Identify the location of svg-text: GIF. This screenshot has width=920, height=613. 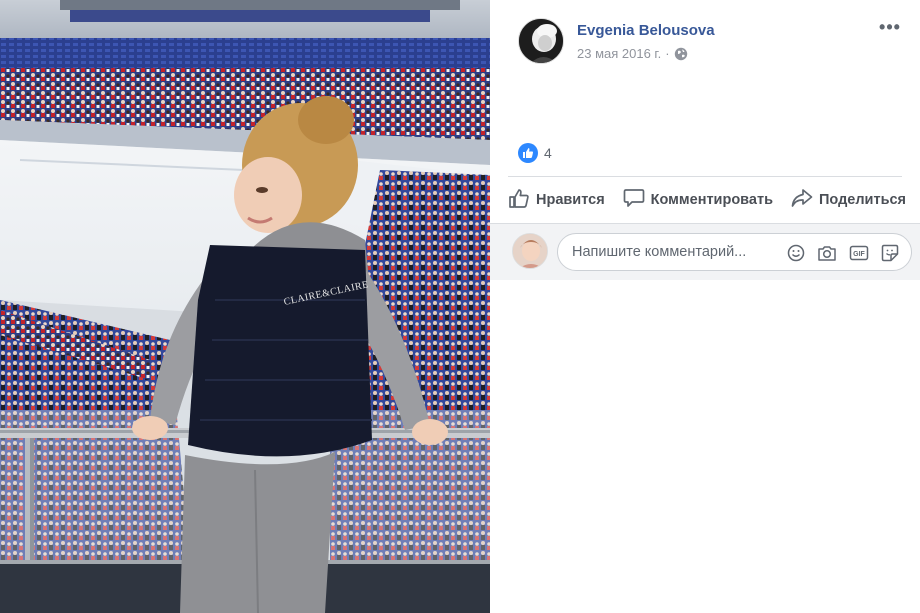
(859, 254).